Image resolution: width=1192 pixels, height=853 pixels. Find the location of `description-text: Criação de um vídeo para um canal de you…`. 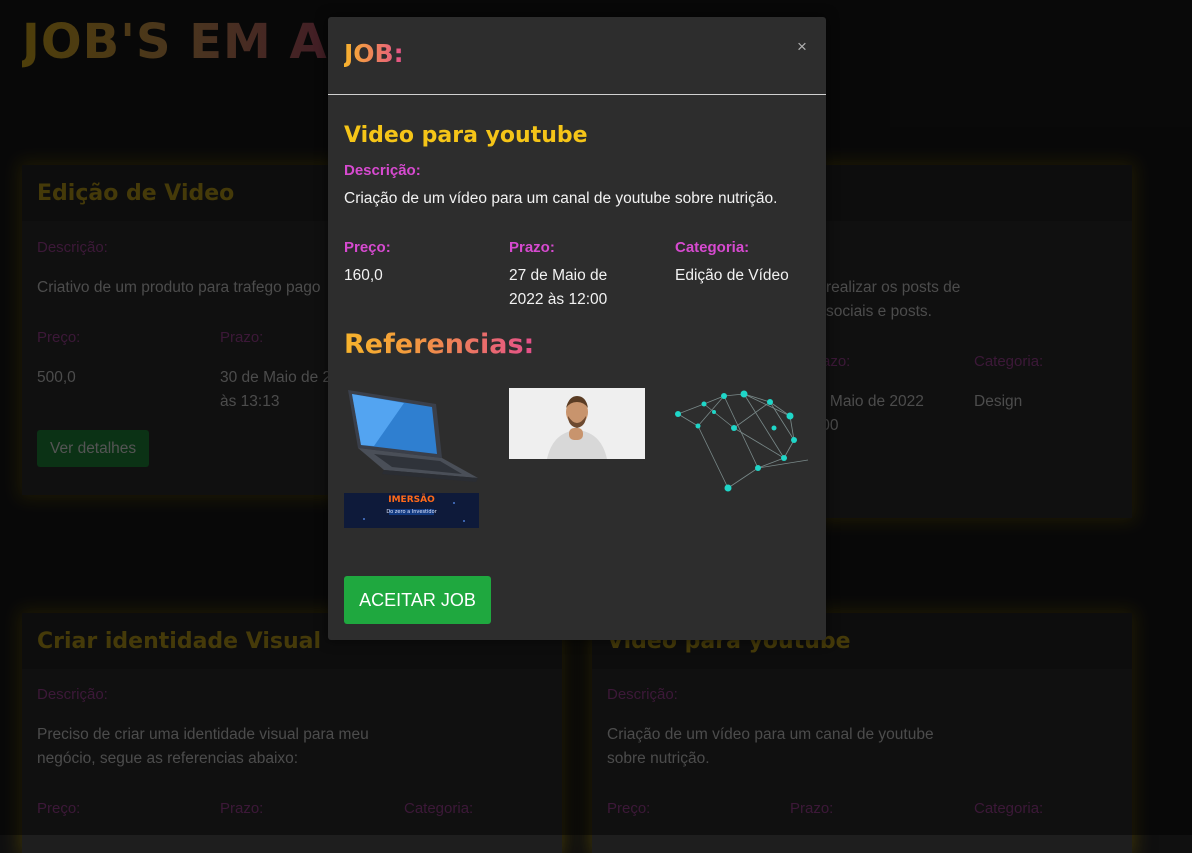

description-text: Criação de um vídeo para um canal de you… is located at coordinates (561, 198).